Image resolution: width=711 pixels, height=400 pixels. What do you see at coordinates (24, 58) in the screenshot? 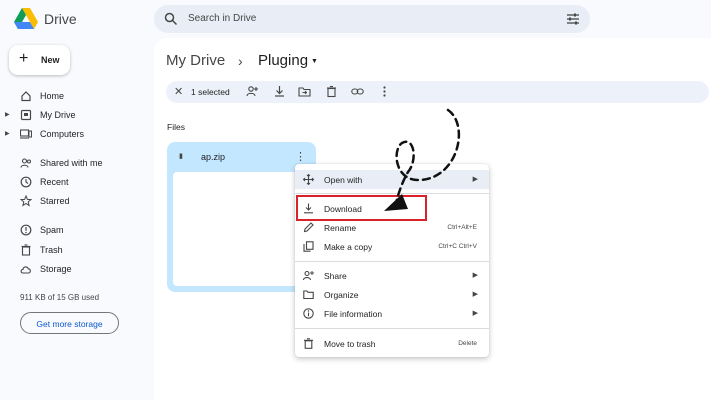
I see `plus-icon: +` at bounding box center [24, 58].